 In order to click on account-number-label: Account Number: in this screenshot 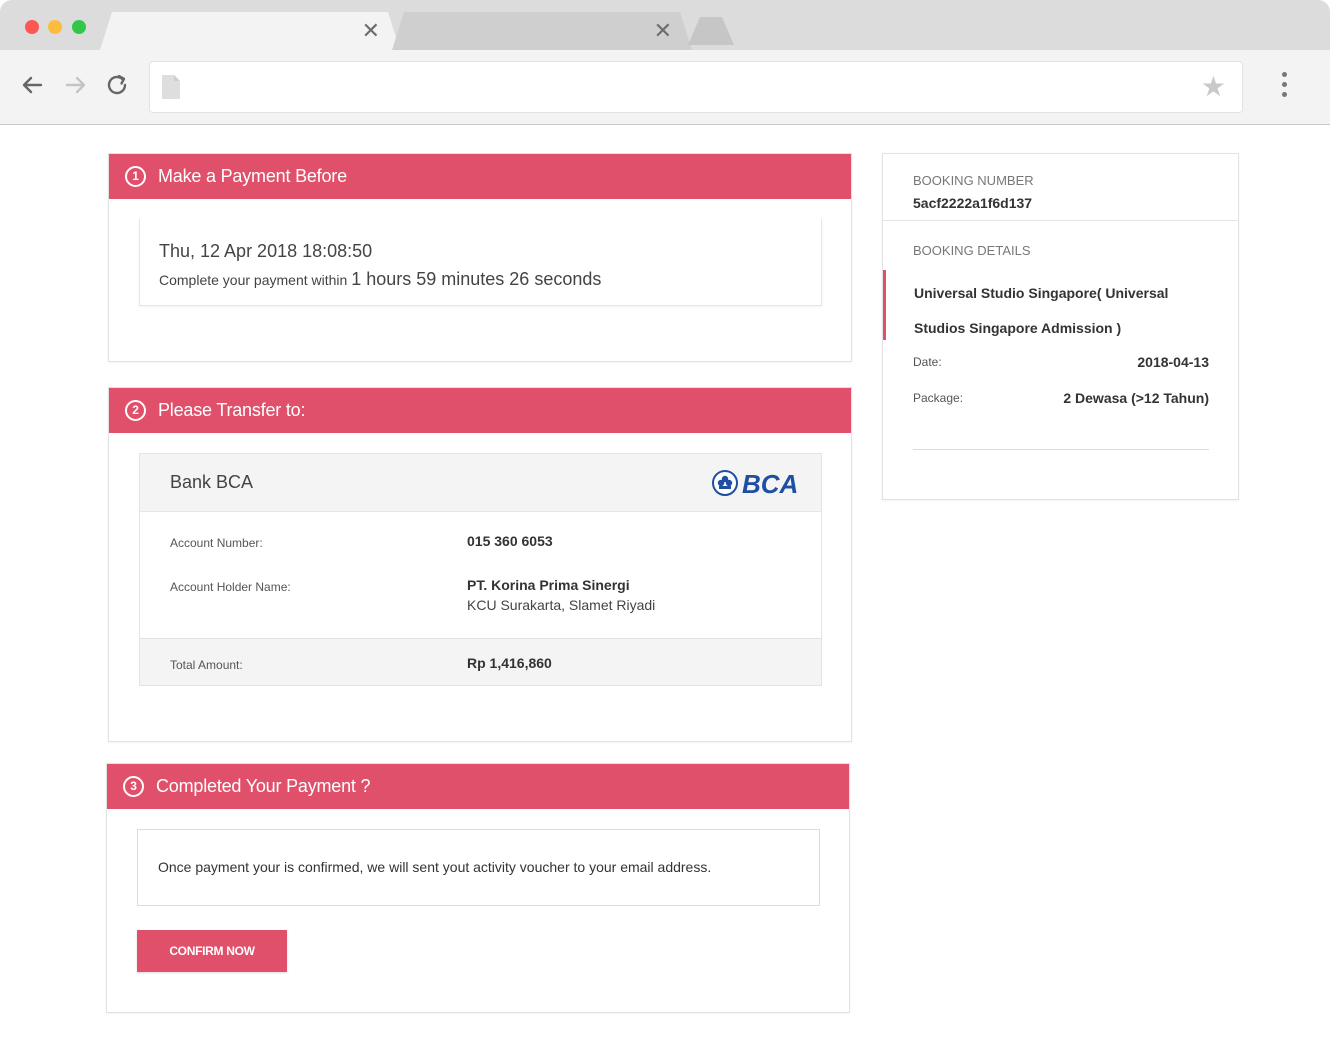, I will do `click(216, 543)`.